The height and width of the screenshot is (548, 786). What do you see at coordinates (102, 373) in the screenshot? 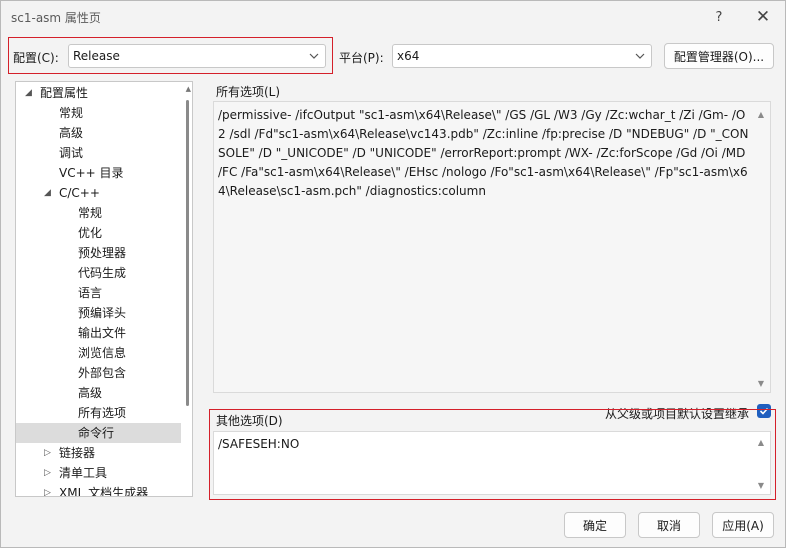
I see `tree-item-label: 外部包含` at bounding box center [102, 373].